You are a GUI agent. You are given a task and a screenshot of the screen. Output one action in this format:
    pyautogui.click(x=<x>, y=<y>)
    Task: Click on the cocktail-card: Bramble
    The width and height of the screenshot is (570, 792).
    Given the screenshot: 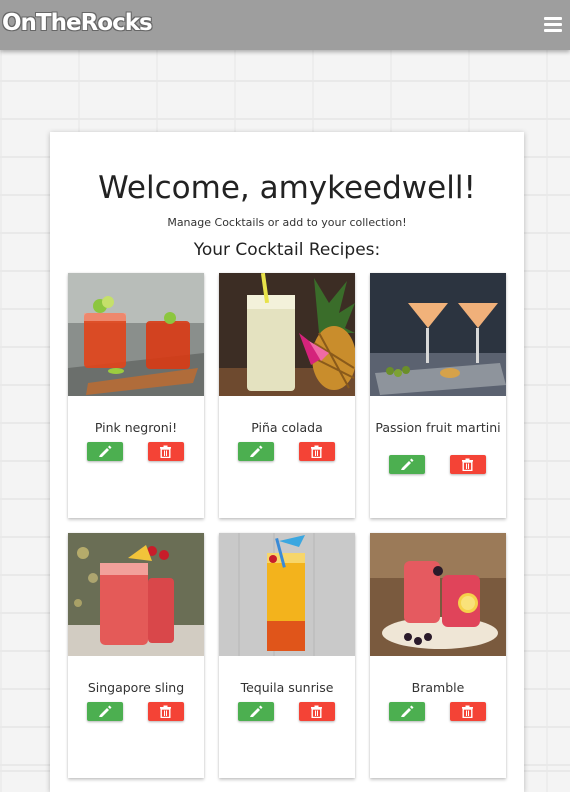 What is the action you would take?
    pyautogui.click(x=438, y=655)
    